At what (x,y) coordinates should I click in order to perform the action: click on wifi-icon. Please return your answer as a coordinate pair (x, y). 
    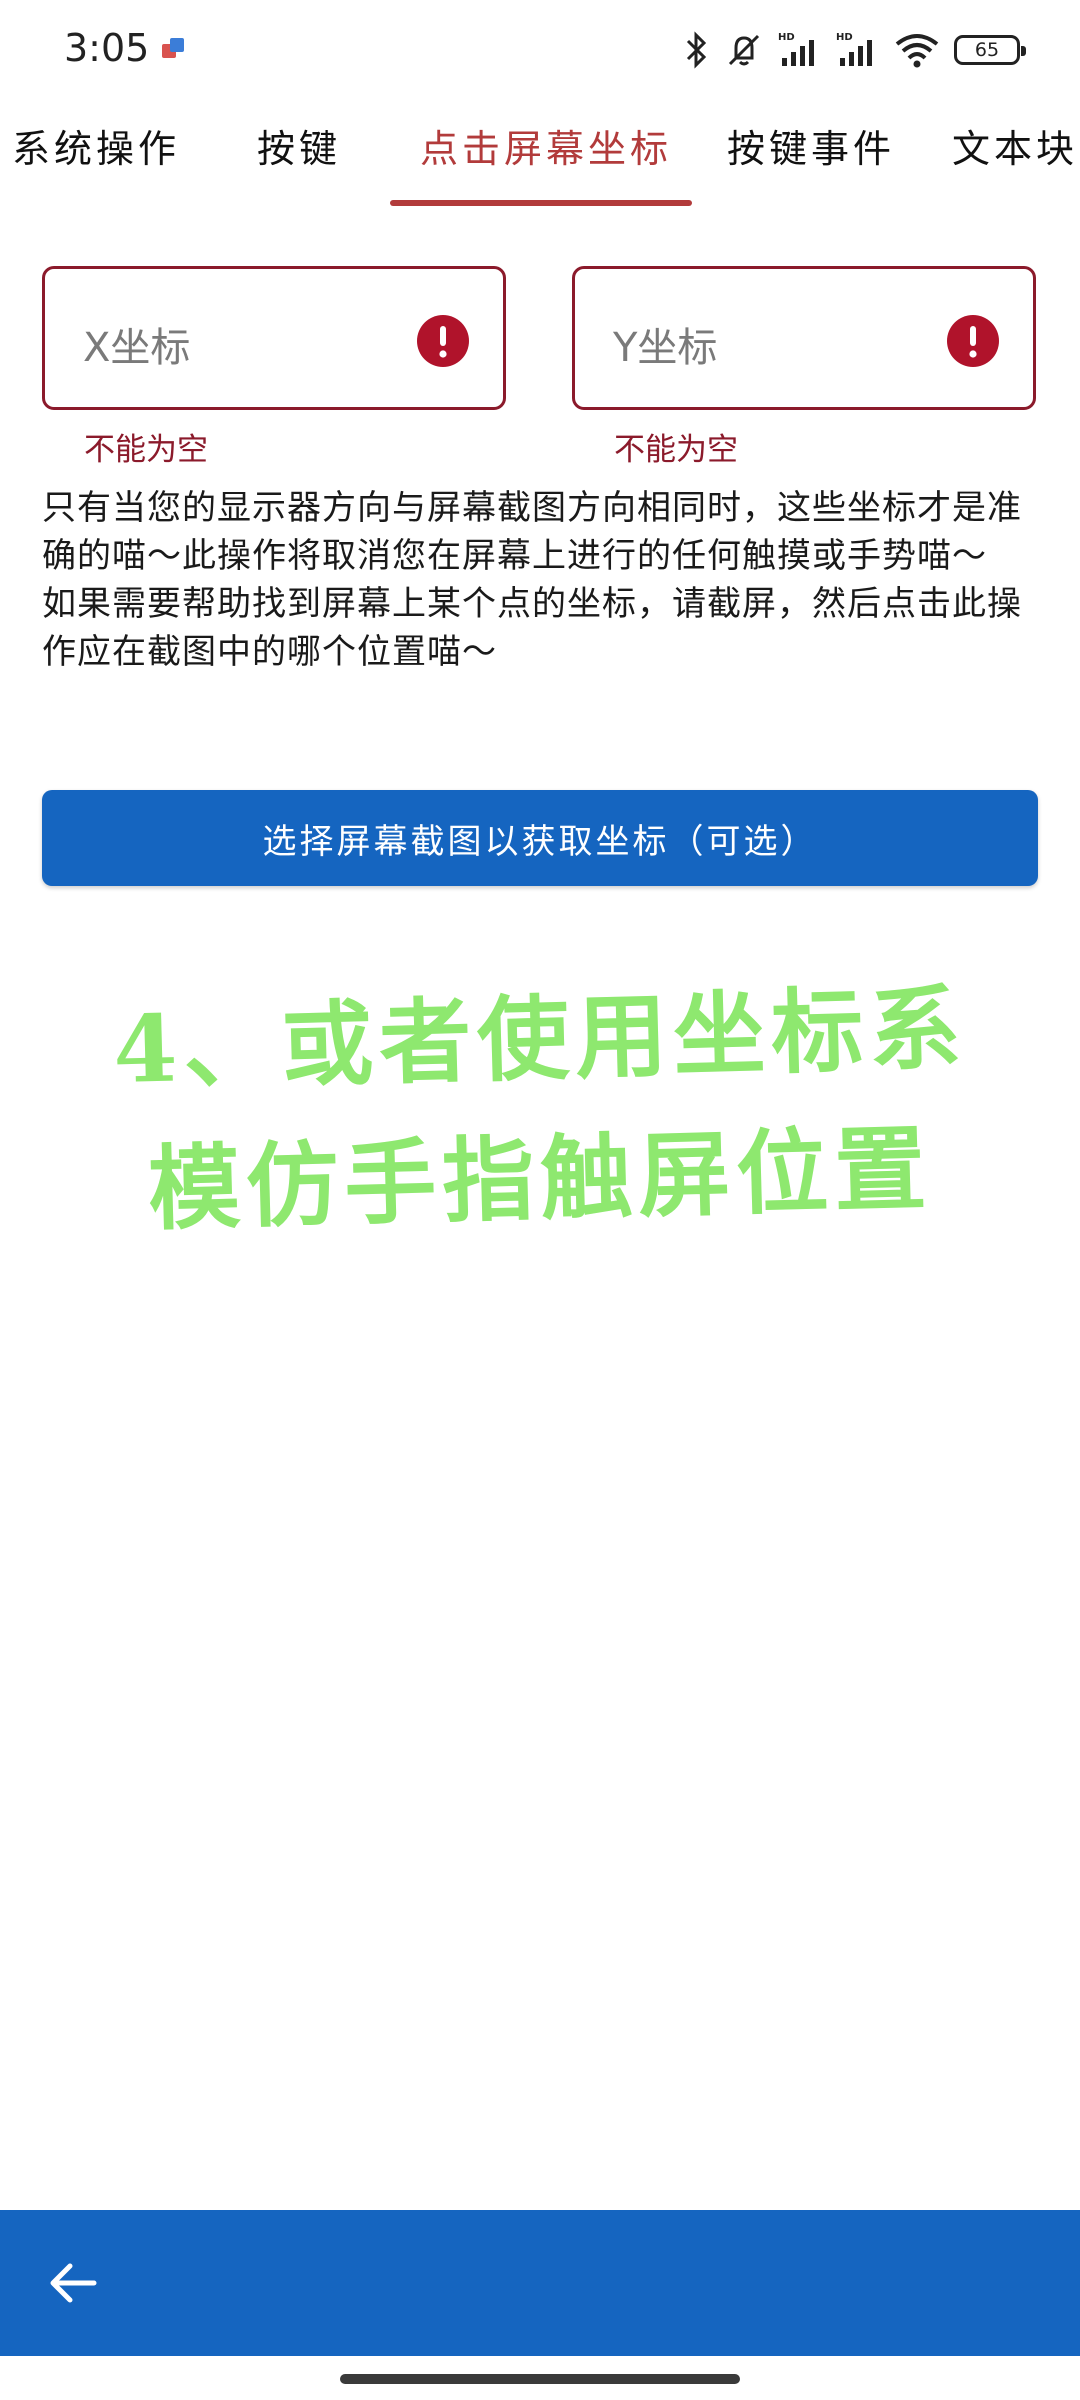
    Looking at the image, I should click on (917, 51).